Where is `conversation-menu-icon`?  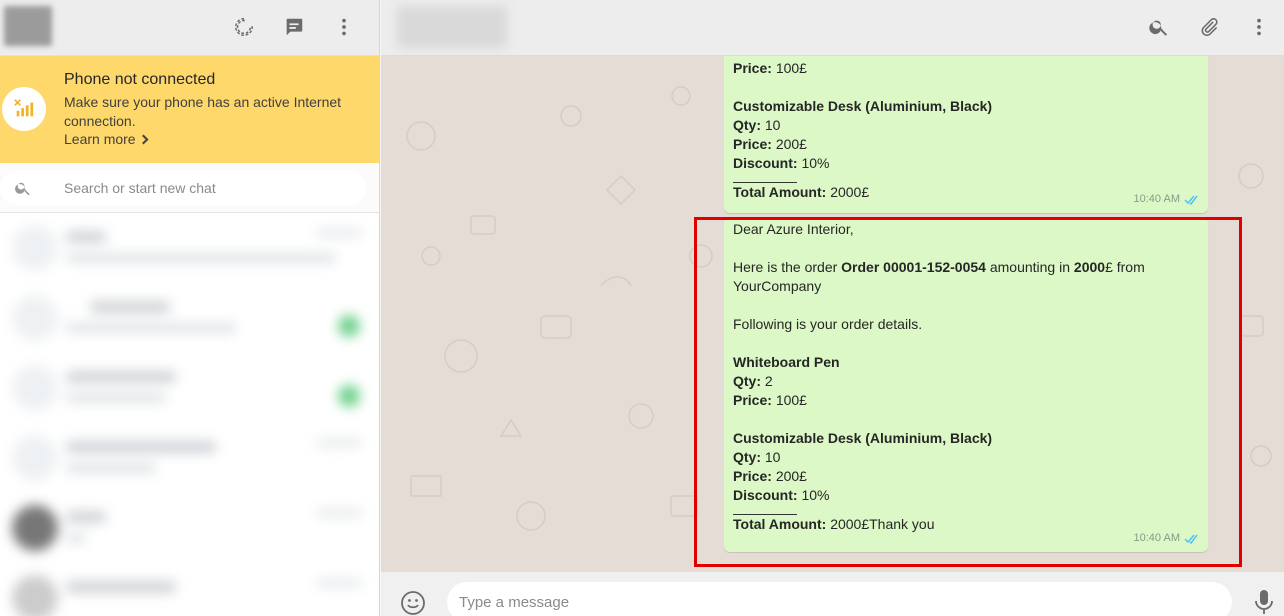 conversation-menu-icon is located at coordinates (1259, 27).